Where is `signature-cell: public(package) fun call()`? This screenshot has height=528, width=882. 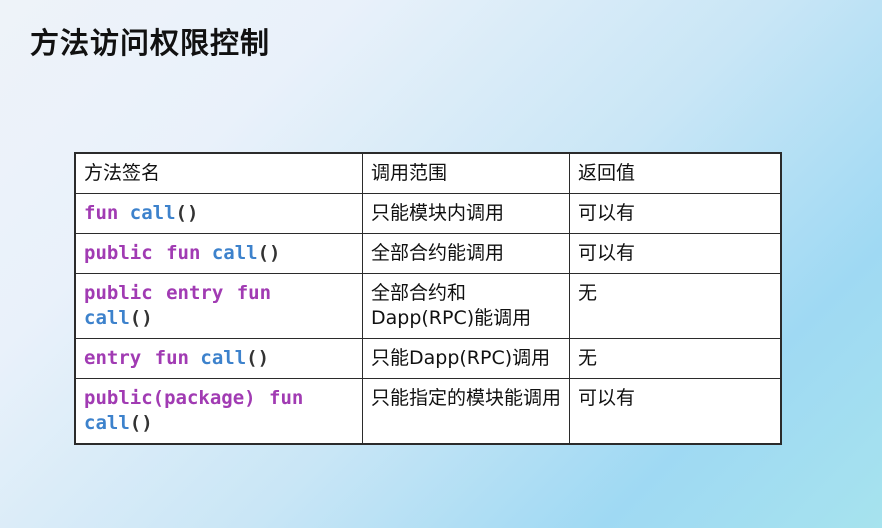
signature-cell: public(package) fun call() is located at coordinates (218, 411).